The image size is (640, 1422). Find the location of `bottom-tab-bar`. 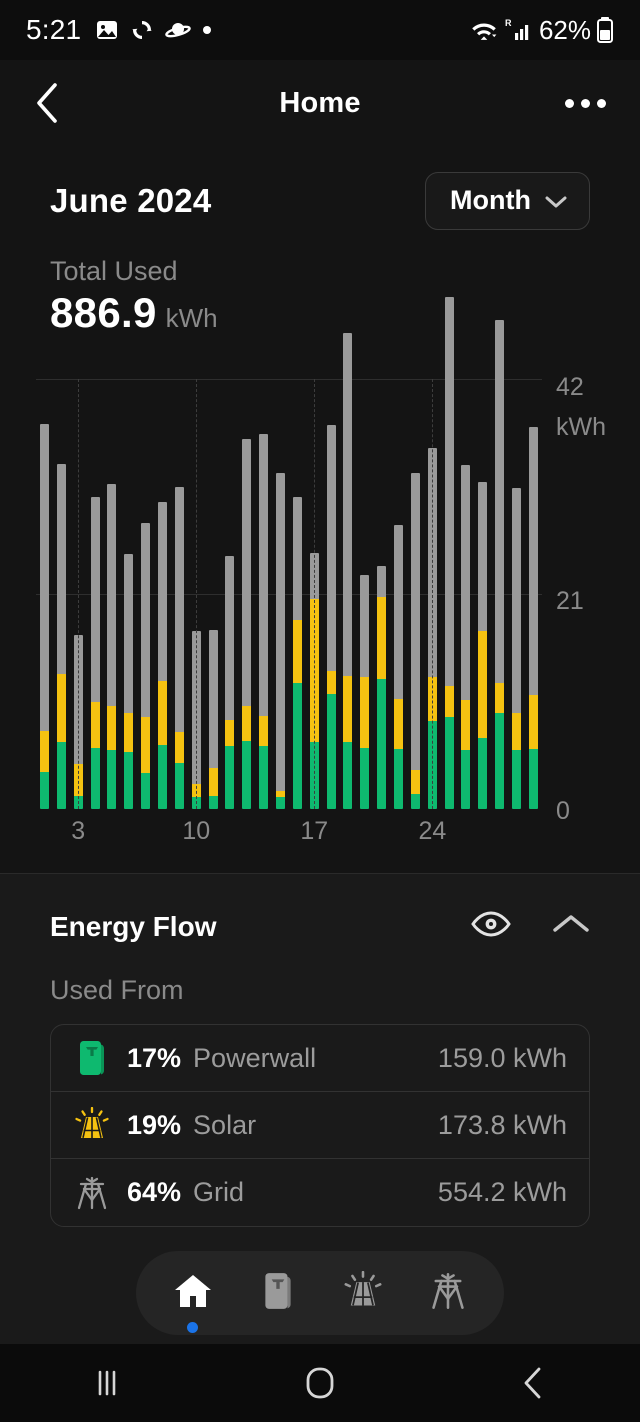

bottom-tab-bar is located at coordinates (320, 1293).